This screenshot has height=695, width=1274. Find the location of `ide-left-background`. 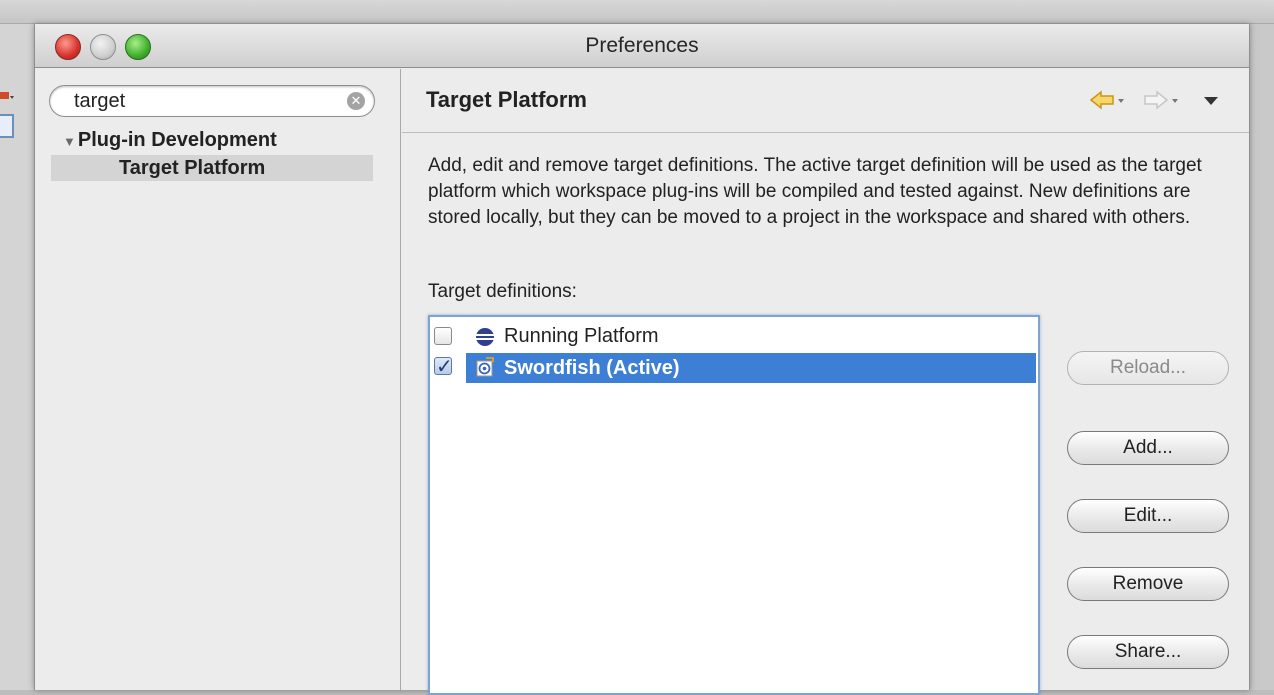

ide-left-background is located at coordinates (17, 357).